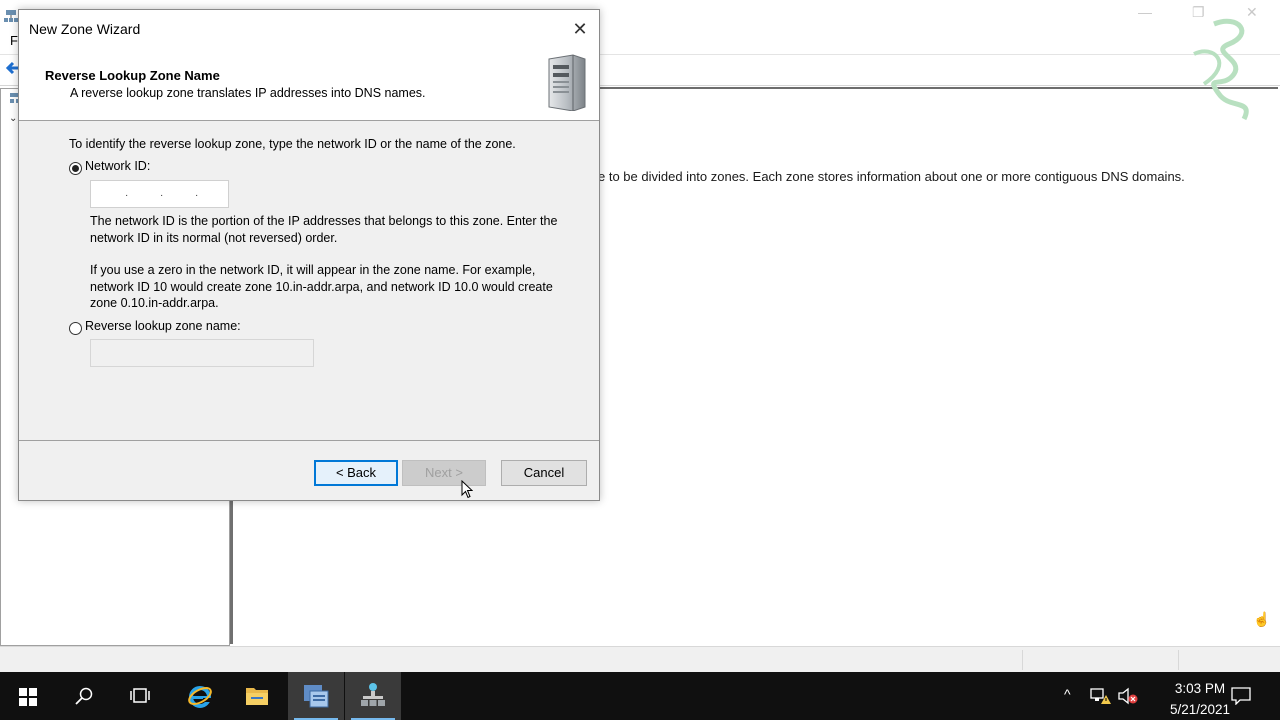 This screenshot has height=720, width=1280. What do you see at coordinates (1262, 619) in the screenshot?
I see `hand-cursor-icon: ☝` at bounding box center [1262, 619].